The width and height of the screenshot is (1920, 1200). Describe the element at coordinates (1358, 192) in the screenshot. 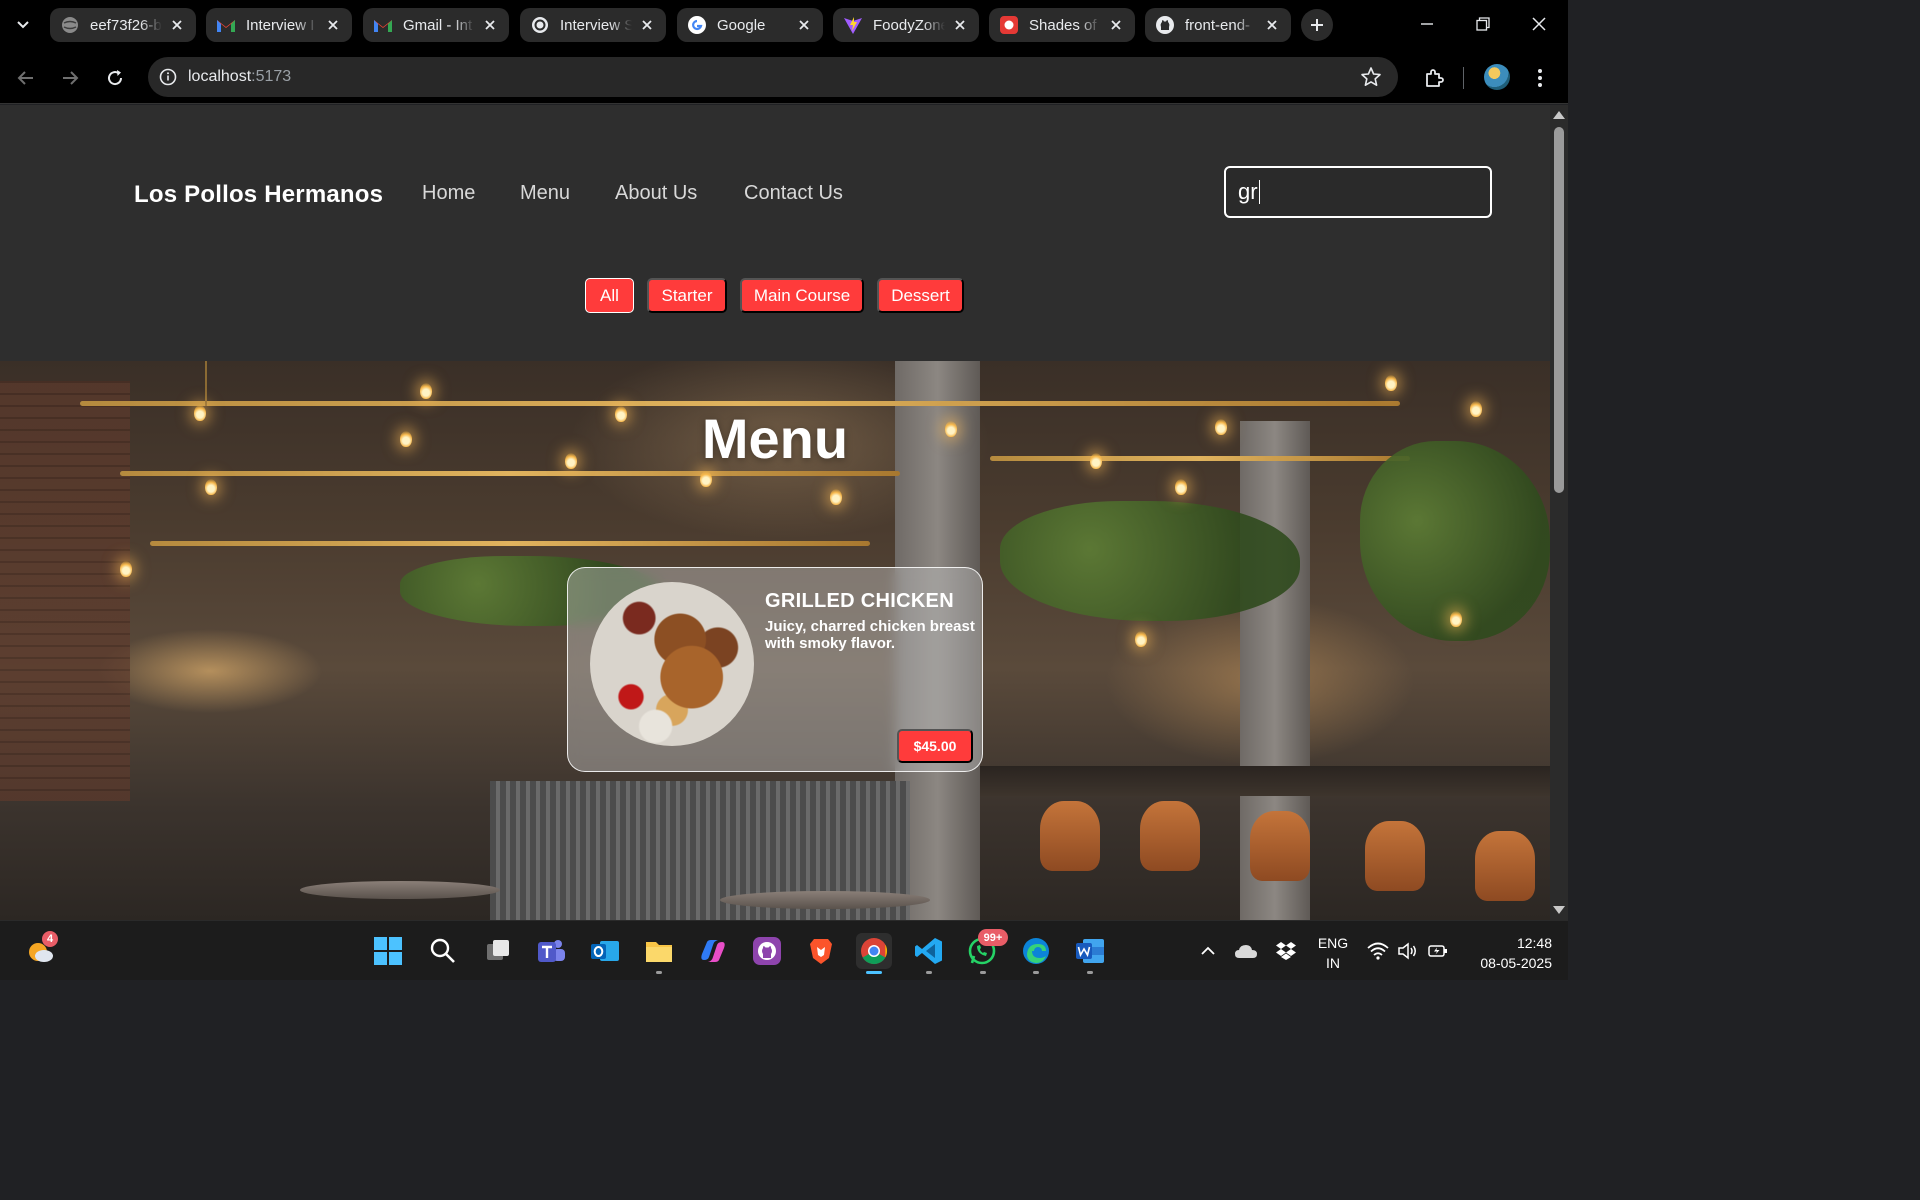

I see `search-input: gr` at that location.